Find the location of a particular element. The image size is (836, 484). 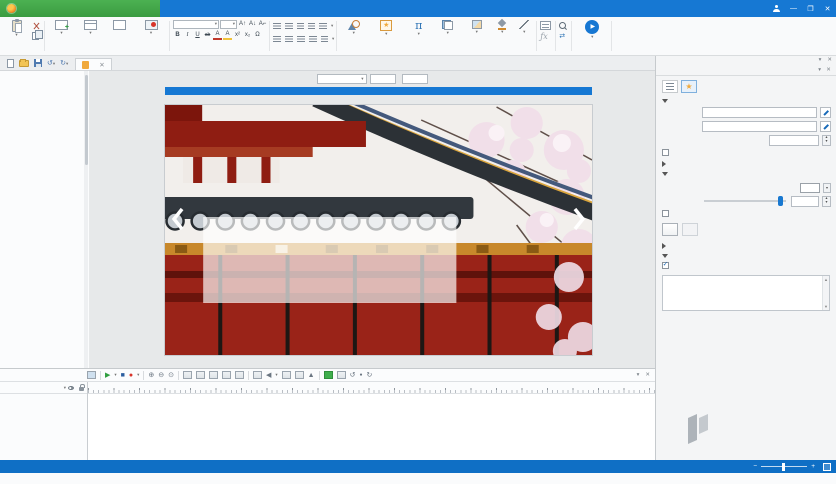

panel-close-icon: ✕ is located at coordinates (828, 70).